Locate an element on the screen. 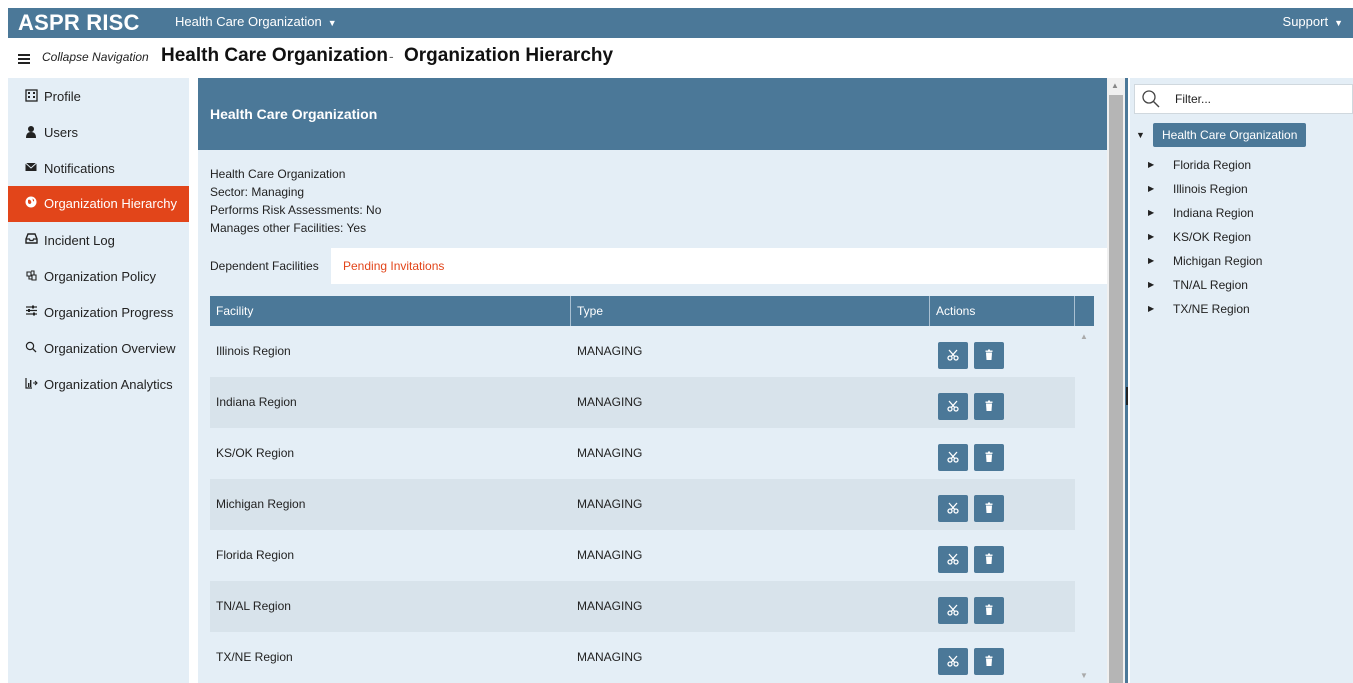  sidebar-item-label: Users is located at coordinates (61, 132).